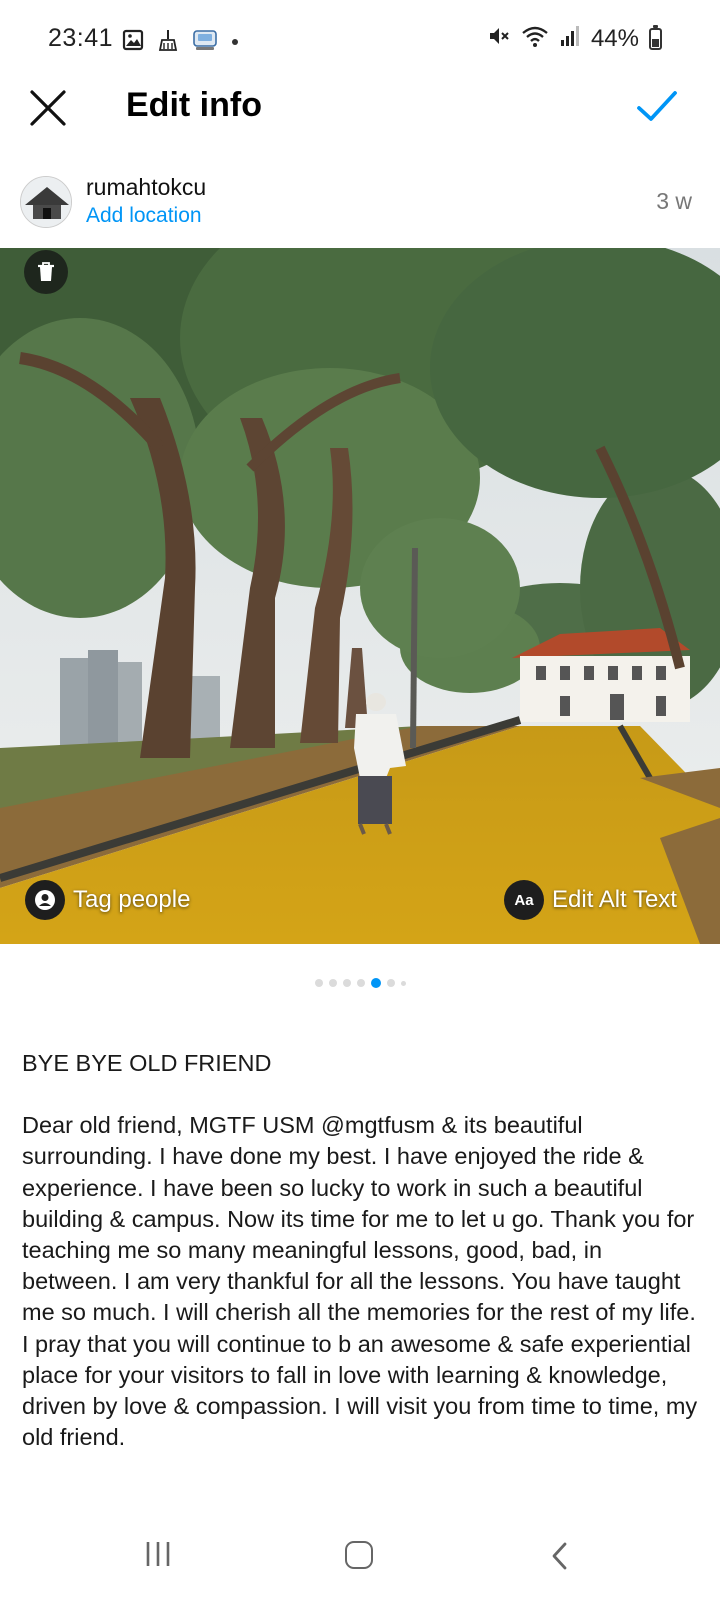  Describe the element at coordinates (535, 38) in the screenshot. I see `wifi-icon` at that location.